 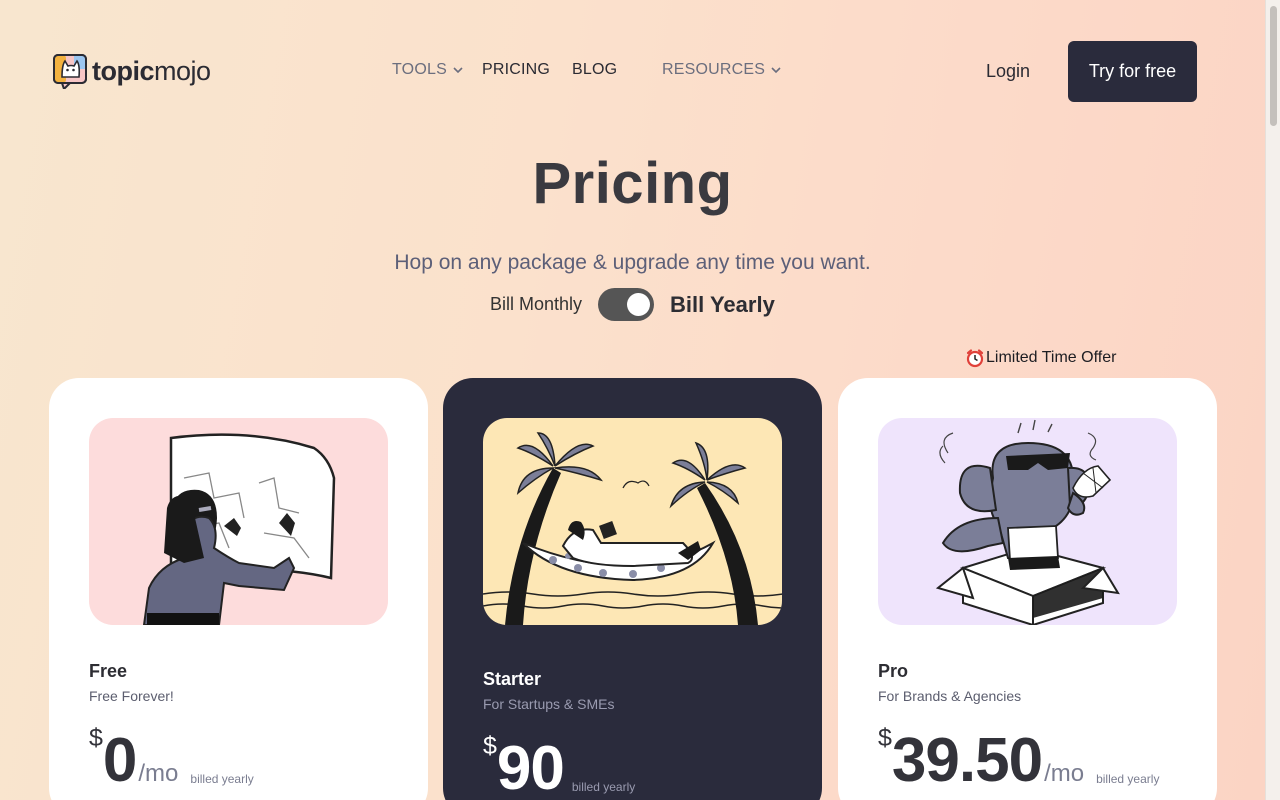 What do you see at coordinates (512, 679) in the screenshot?
I see `plan-name: Starter` at bounding box center [512, 679].